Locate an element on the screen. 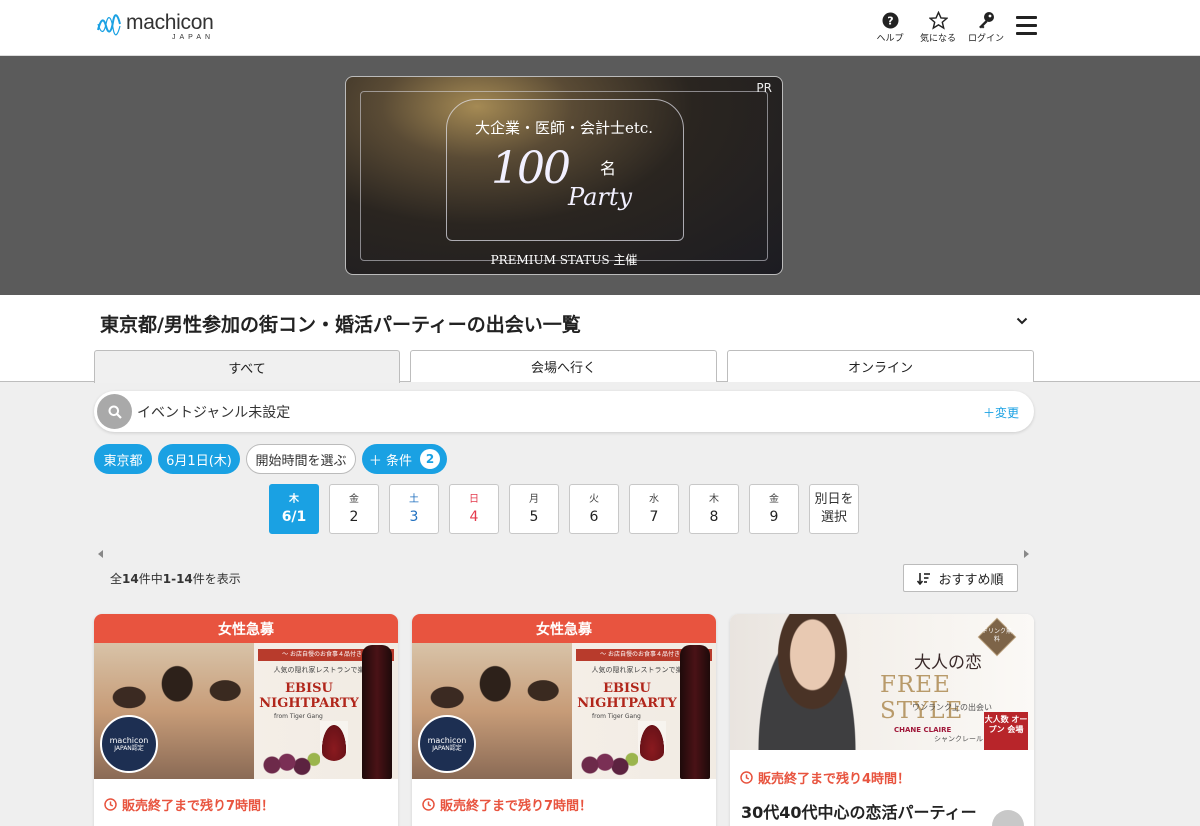 This screenshot has width=1200, height=826. date-item: 木 8 is located at coordinates (714, 509).